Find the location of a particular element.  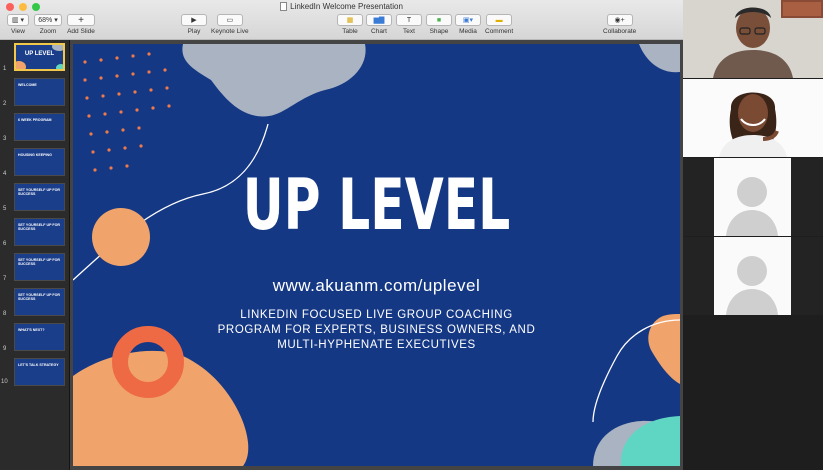

slide-thumbnail-10: LET'S TALK STRATEGY is located at coordinates (39, 372).